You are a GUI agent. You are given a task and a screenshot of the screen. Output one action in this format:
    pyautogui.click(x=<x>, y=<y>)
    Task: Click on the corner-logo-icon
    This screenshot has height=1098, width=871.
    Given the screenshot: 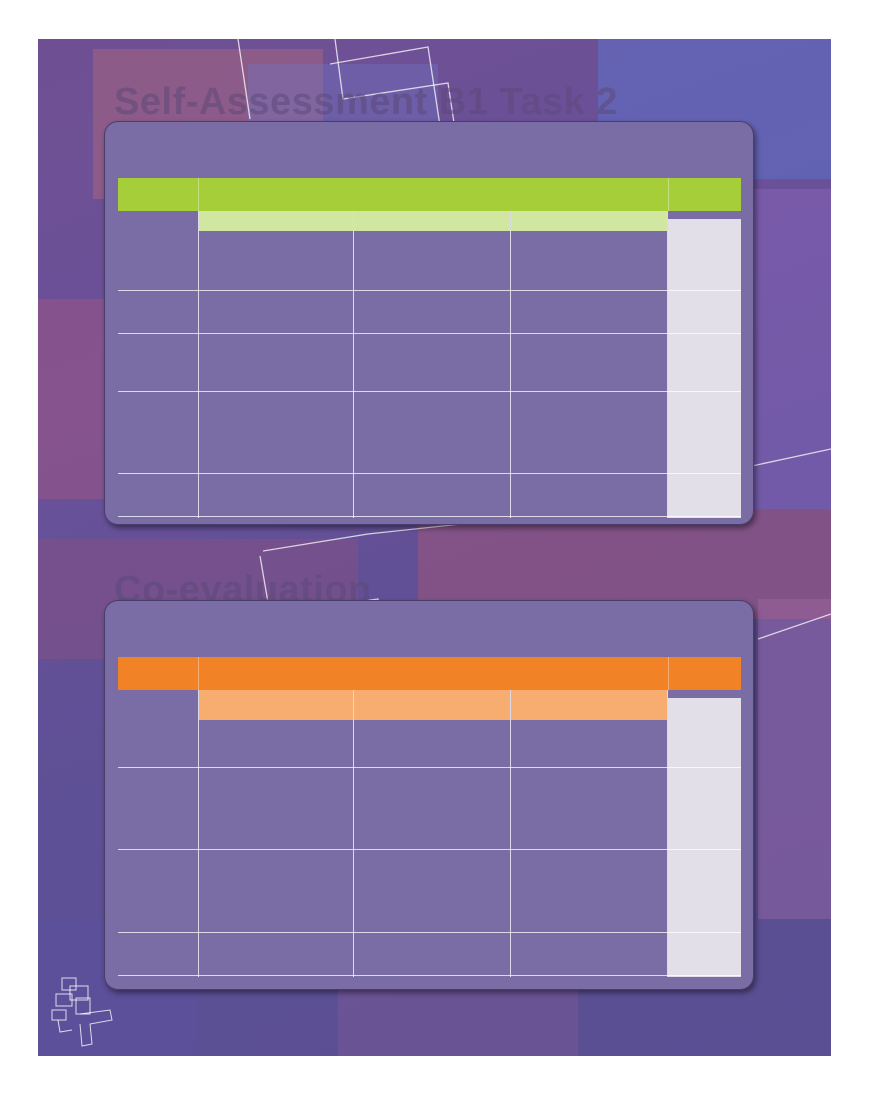 What is the action you would take?
    pyautogui.click(x=82, y=1012)
    